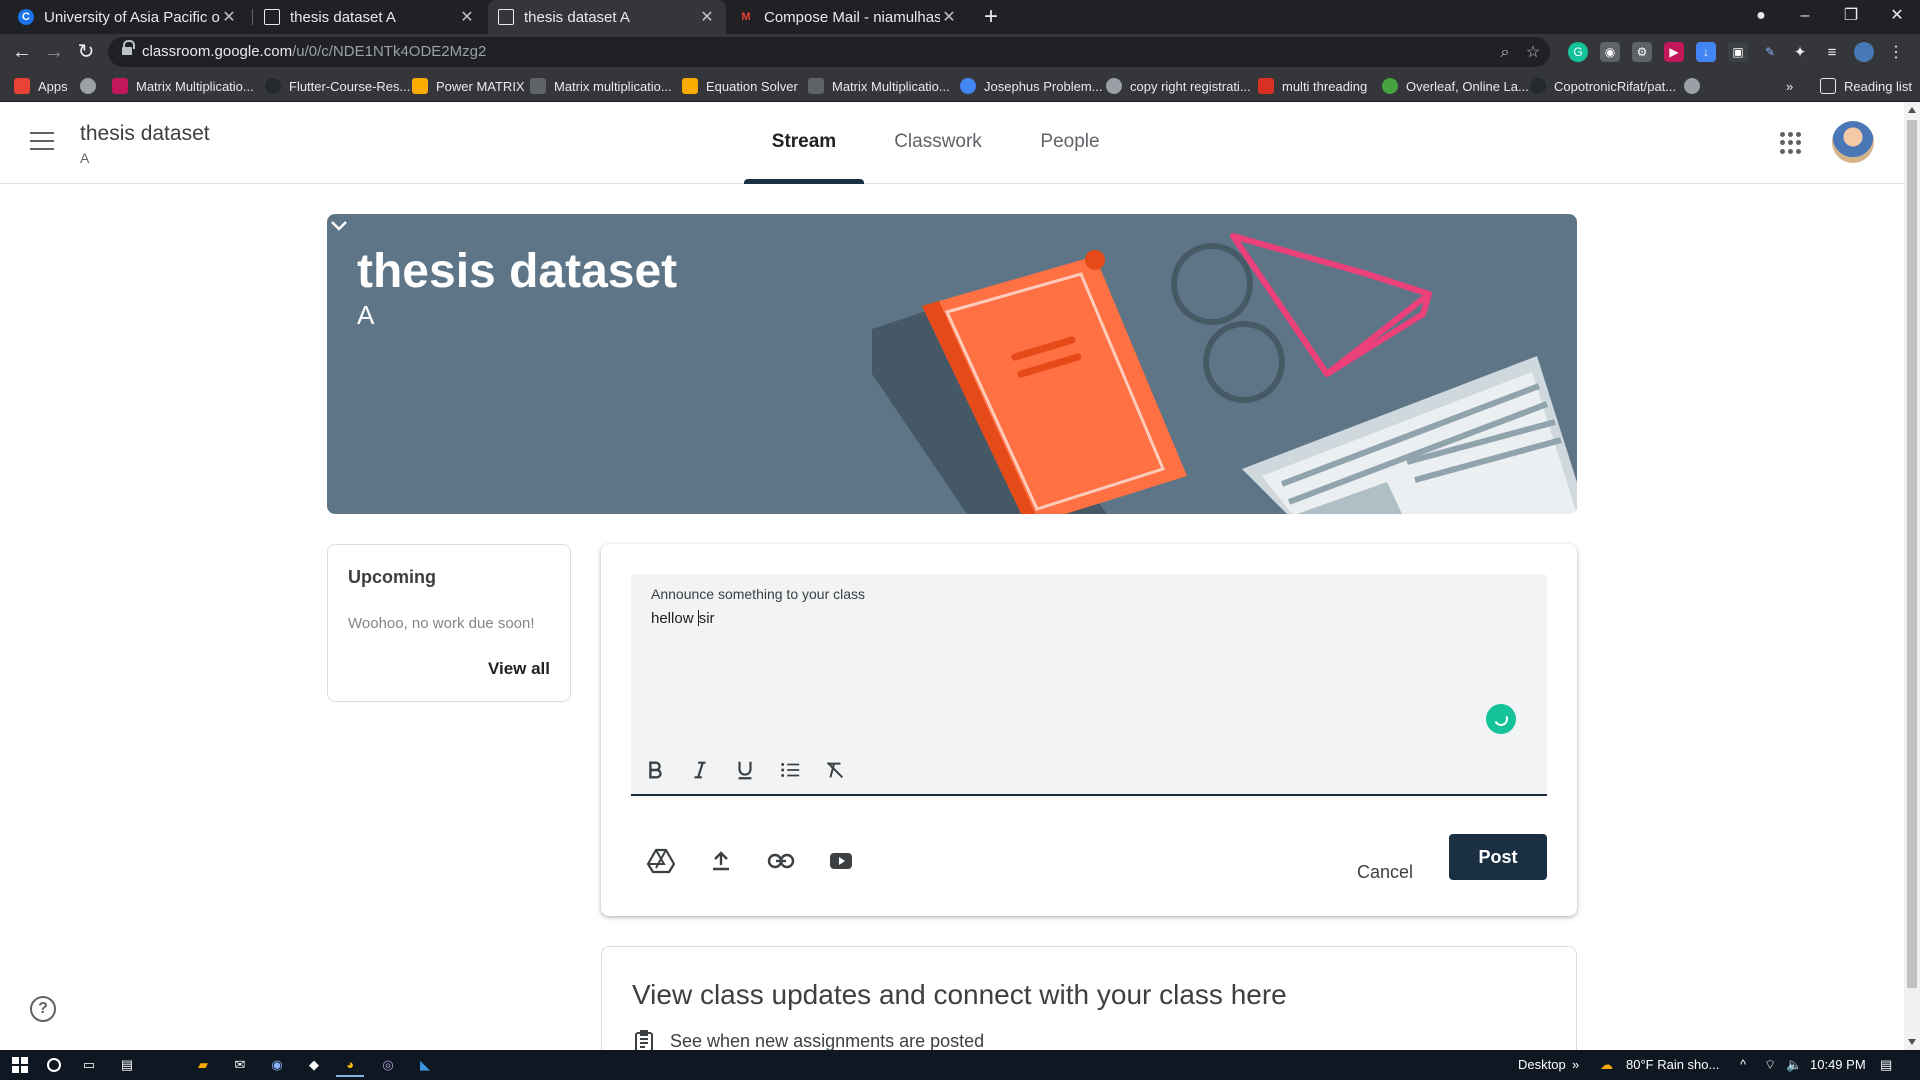 Image resolution: width=1920 pixels, height=1080 pixels. I want to click on network-icon: ⌔, so click(1770, 1065).